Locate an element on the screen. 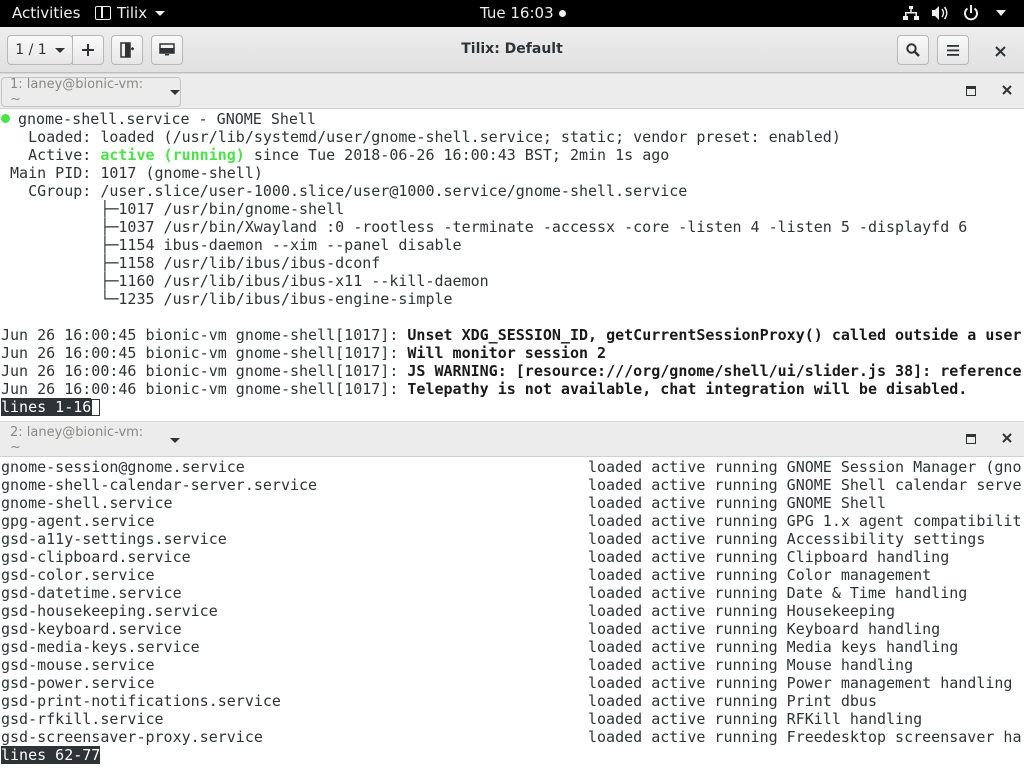 The height and width of the screenshot is (768, 1024). network-icon is located at coordinates (911, 13).